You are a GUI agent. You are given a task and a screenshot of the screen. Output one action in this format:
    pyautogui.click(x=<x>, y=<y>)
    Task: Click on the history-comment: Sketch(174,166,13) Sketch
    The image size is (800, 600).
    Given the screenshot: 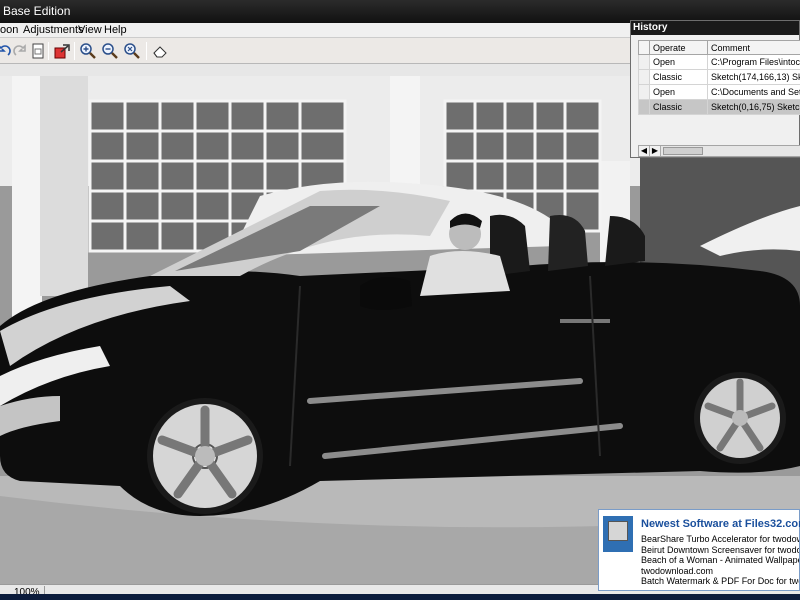 What is the action you would take?
    pyautogui.click(x=753, y=77)
    